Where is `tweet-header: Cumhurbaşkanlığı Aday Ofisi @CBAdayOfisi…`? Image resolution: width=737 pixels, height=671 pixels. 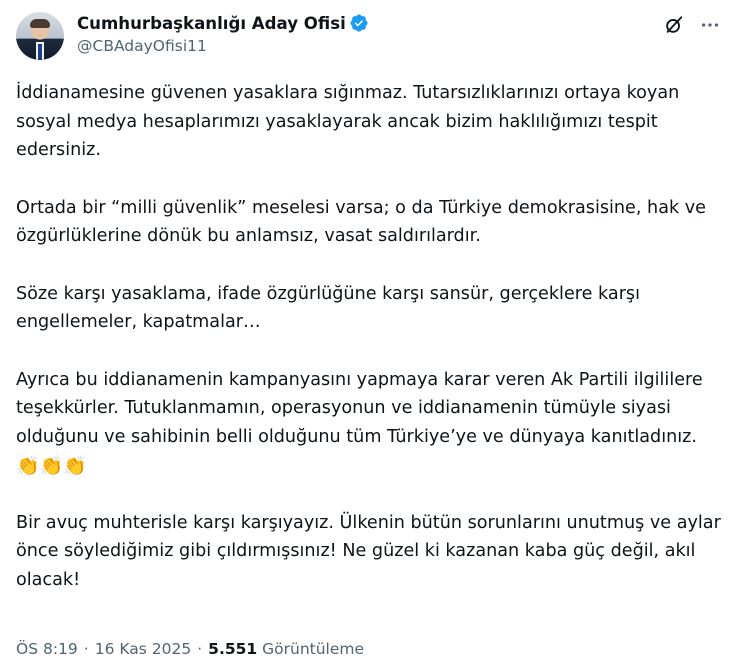 tweet-header: Cumhurbaşkanlığı Aday Ofisi @CBAdayOfisi… is located at coordinates (368, 37).